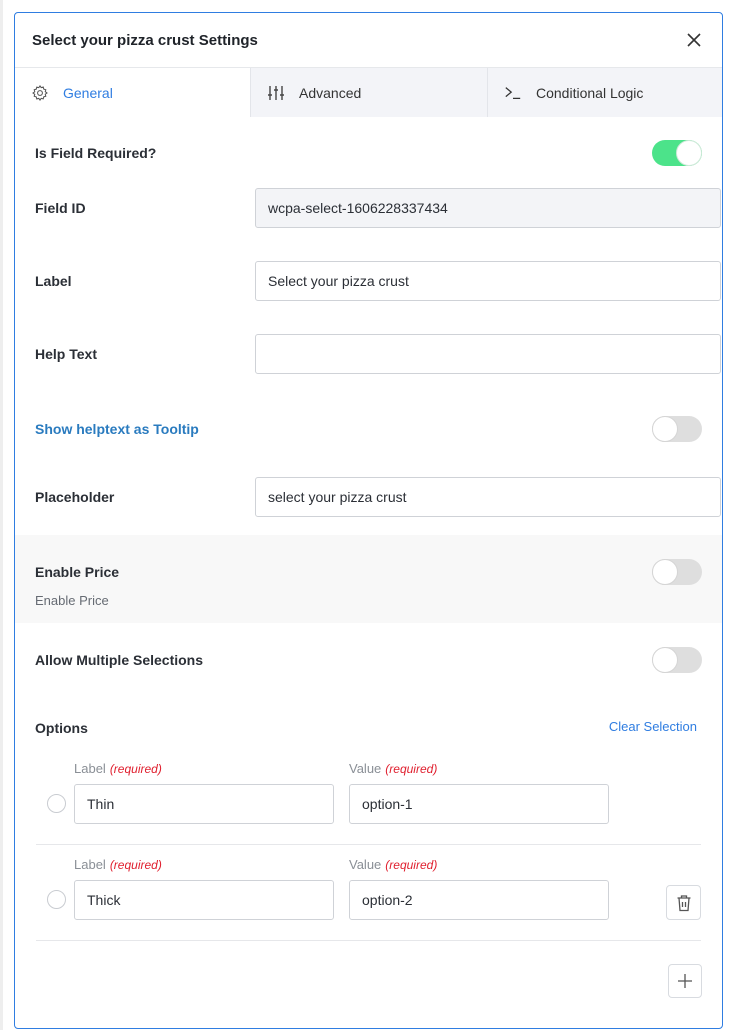 The image size is (729, 1030). What do you see at coordinates (56, 899) in the screenshot?
I see `option-2-radio` at bounding box center [56, 899].